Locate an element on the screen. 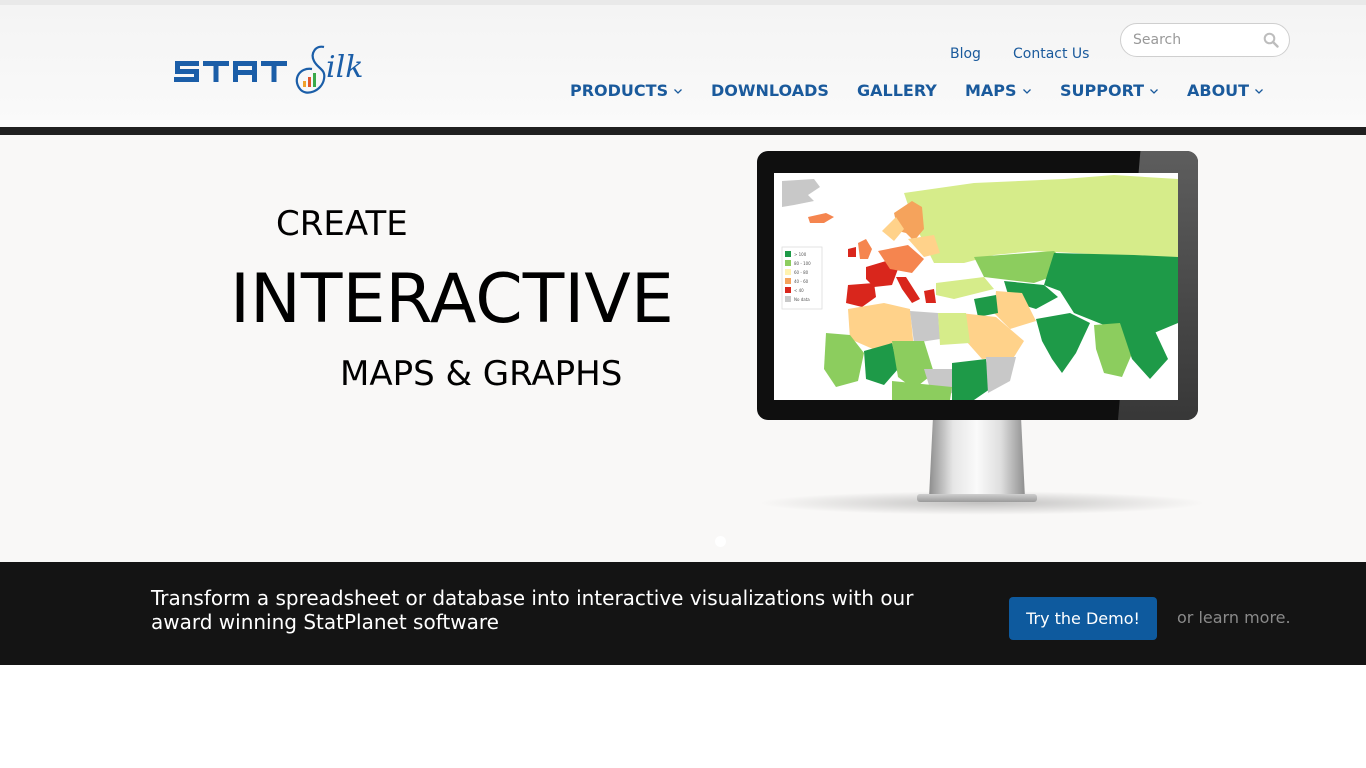  nav-products-label: PRODUCTS is located at coordinates (619, 90).